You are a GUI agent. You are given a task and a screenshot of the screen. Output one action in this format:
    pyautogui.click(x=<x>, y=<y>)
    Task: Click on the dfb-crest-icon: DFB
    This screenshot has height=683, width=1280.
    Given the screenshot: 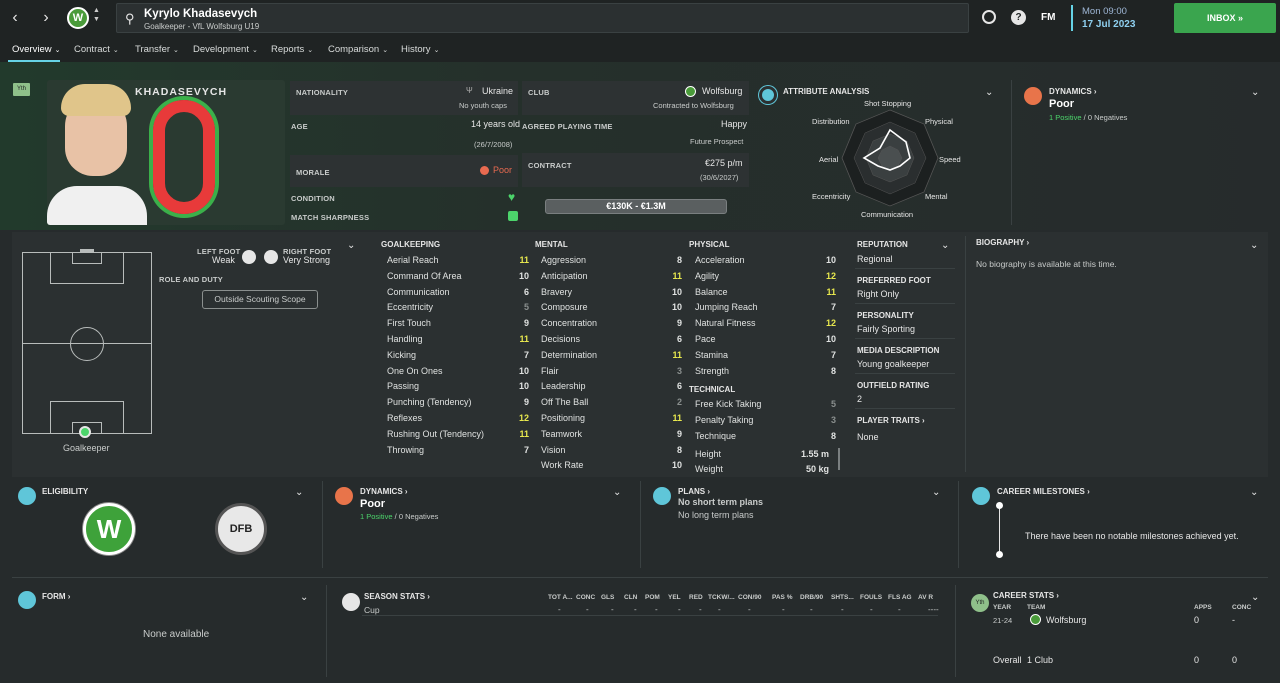 What is the action you would take?
    pyautogui.click(x=241, y=529)
    